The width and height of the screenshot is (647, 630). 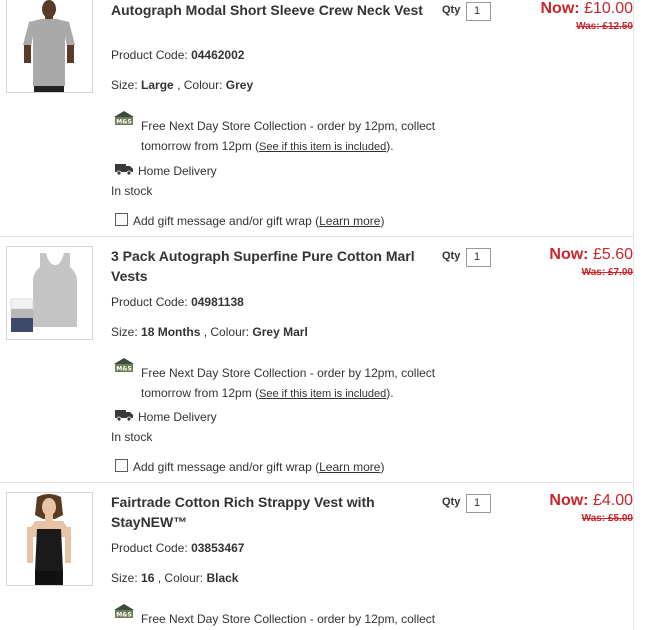 What do you see at coordinates (608, 8) in the screenshot?
I see `now-amount: £10.00` at bounding box center [608, 8].